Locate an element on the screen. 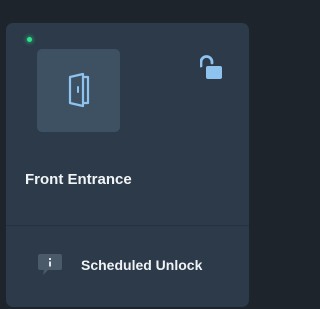 The image size is (320, 309). footer-label: Scheduled Unlock is located at coordinates (142, 265).